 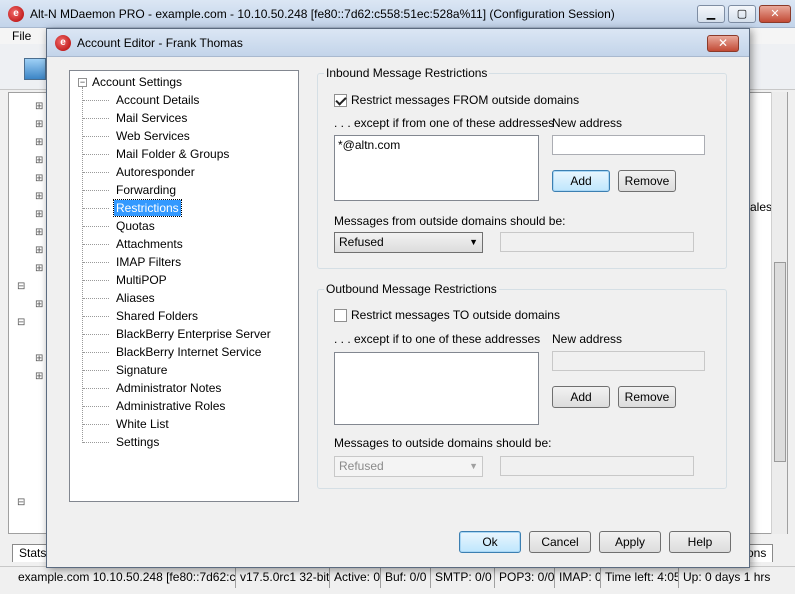 I want to click on inbound-action-extra-field, so click(x=597, y=242).